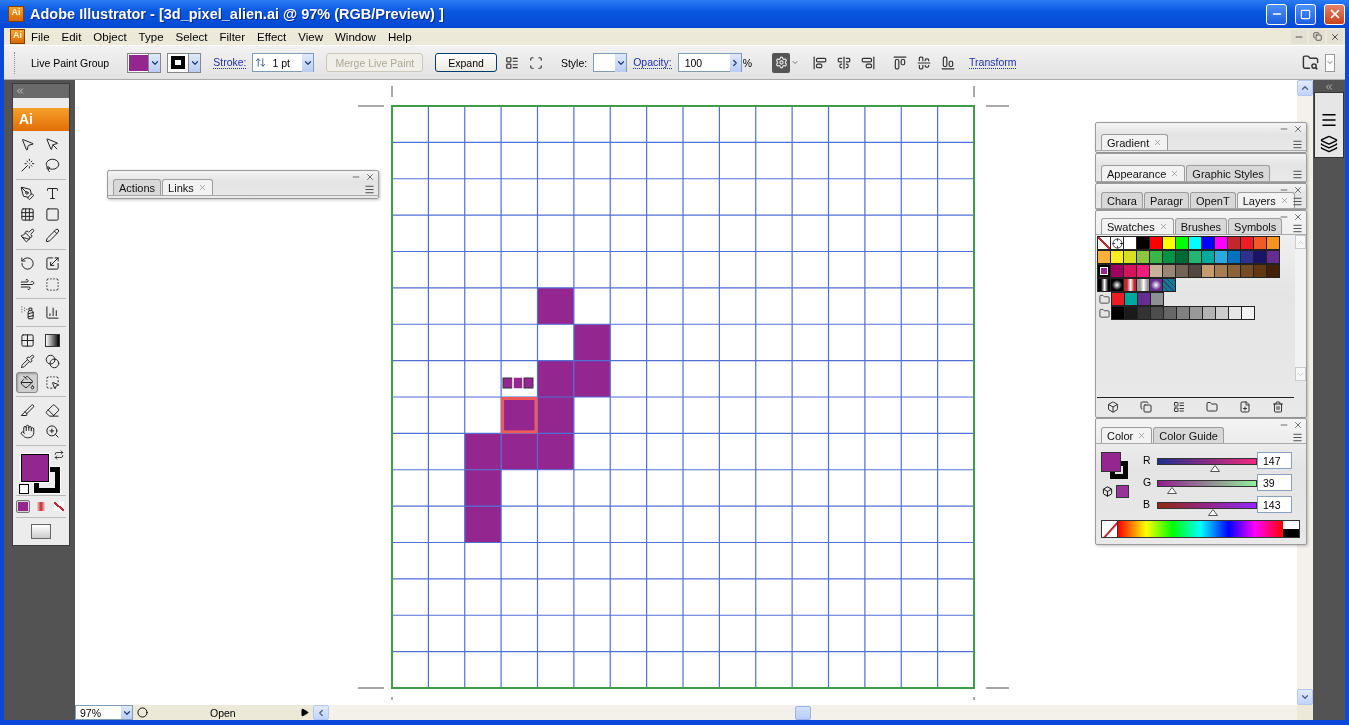 Image resolution: width=1349 pixels, height=725 pixels. Describe the element at coordinates (272, 36) in the screenshot. I see `menu-item: Effect` at that location.